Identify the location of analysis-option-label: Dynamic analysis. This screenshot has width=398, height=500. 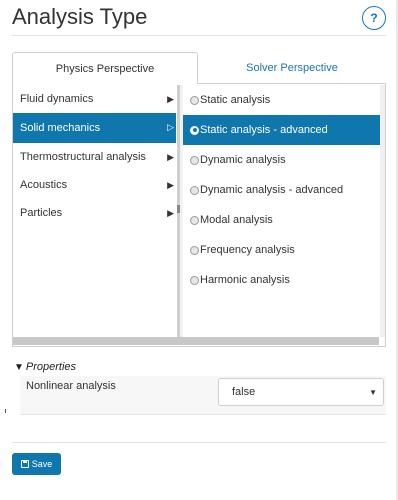
(243, 160).